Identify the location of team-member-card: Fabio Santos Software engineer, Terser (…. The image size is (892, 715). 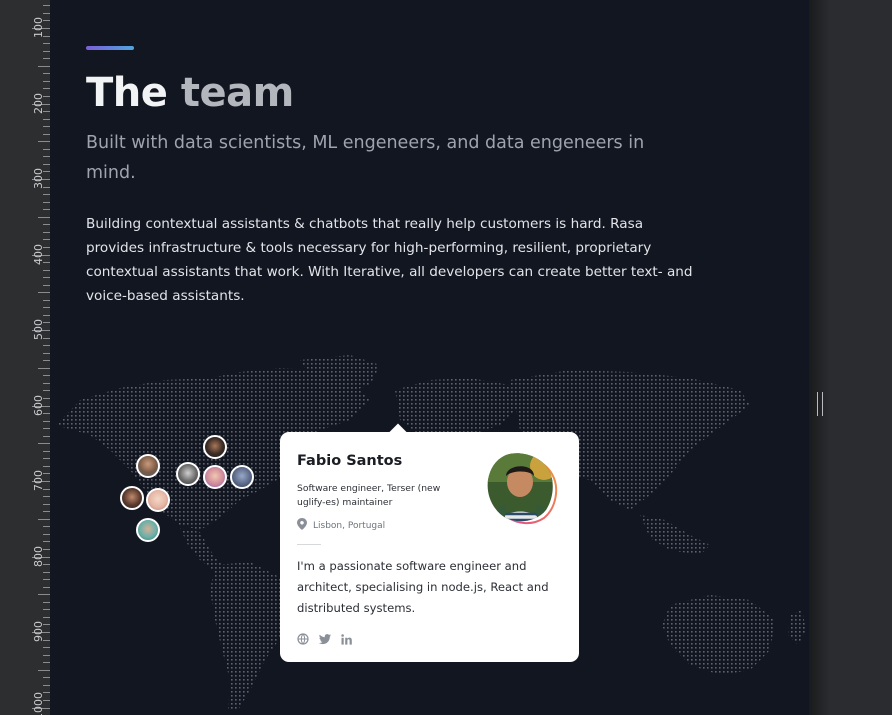
(429, 542).